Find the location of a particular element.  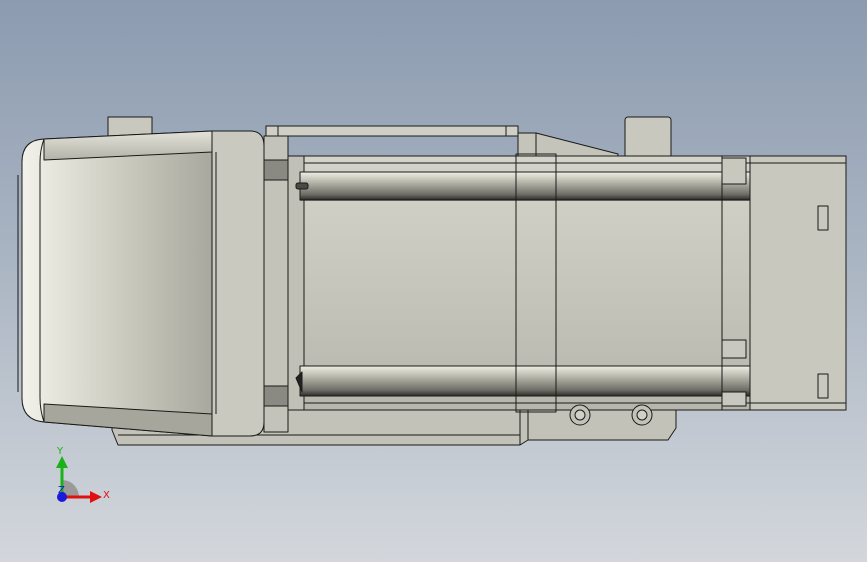

y-axis-arrow is located at coordinates (62, 462).